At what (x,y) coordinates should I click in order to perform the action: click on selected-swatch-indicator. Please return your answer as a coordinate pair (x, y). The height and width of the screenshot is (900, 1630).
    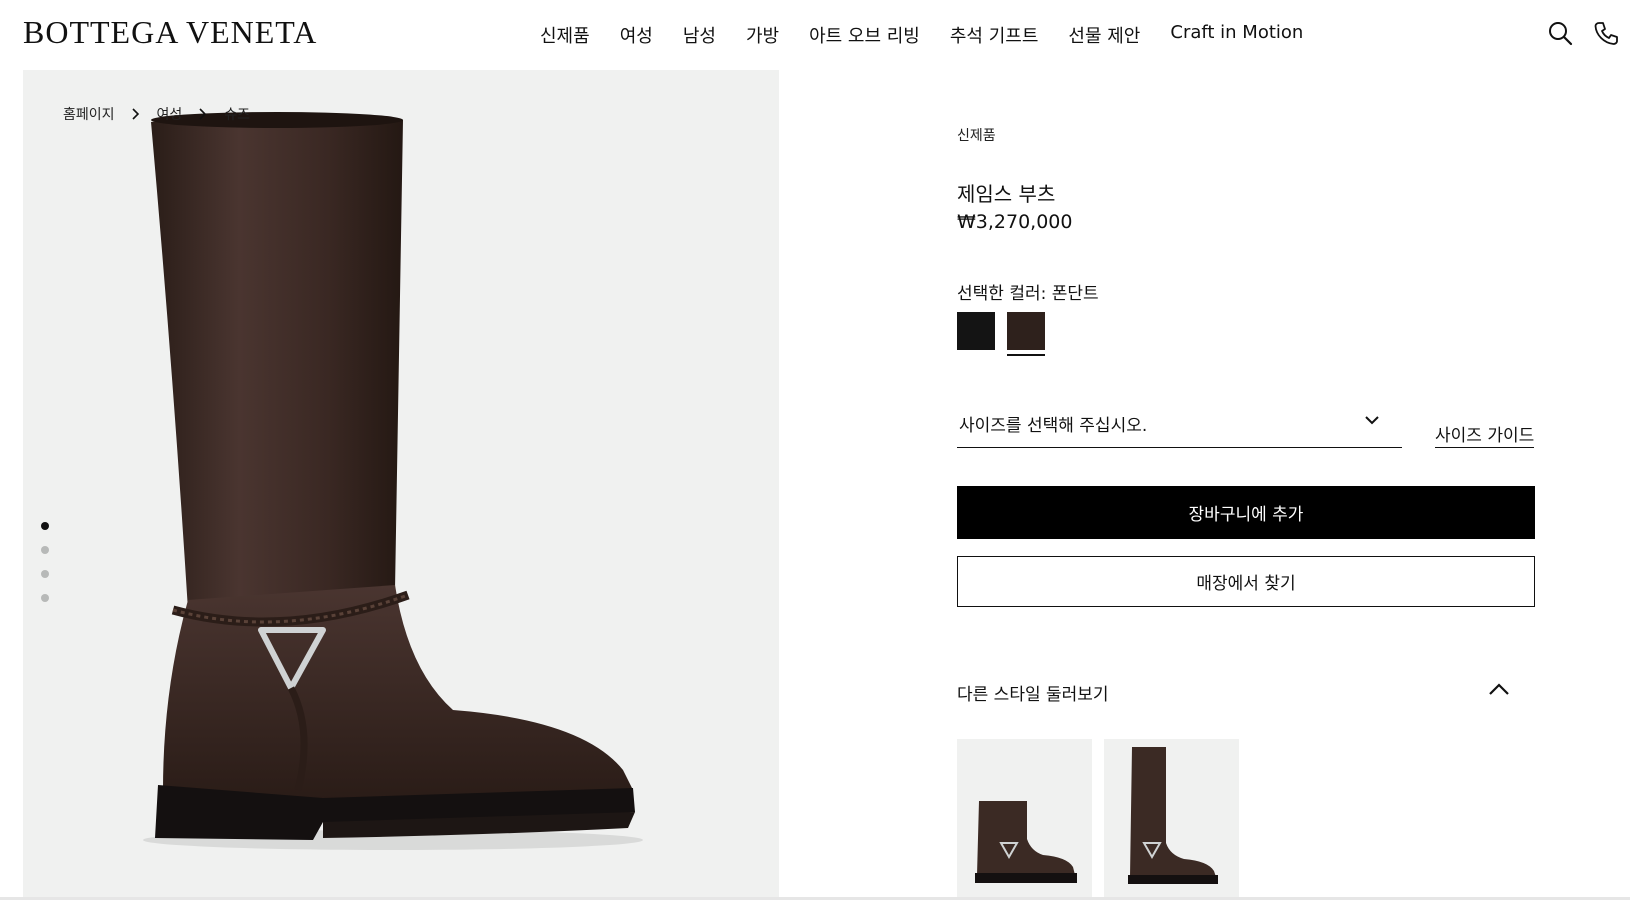
    Looking at the image, I should click on (1026, 355).